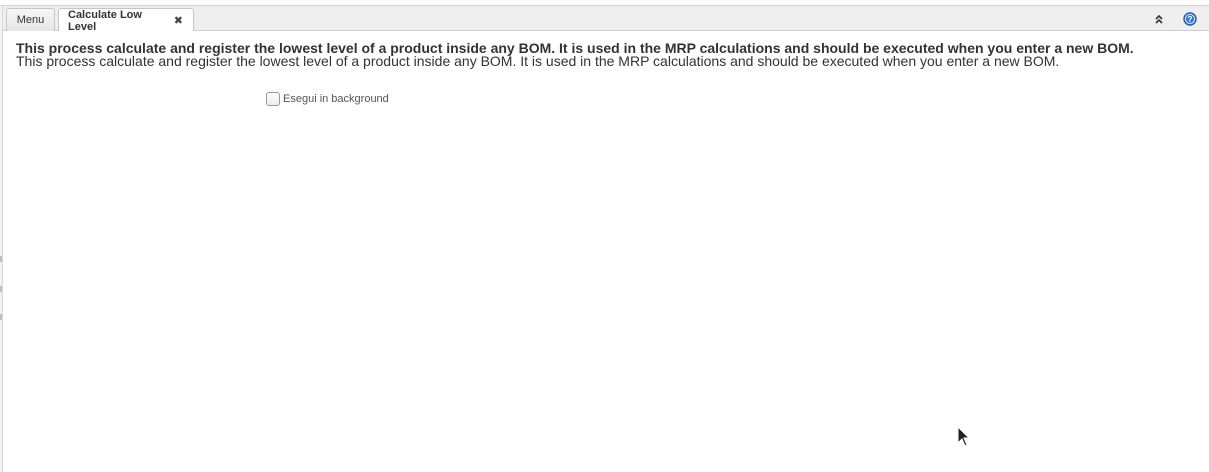 The width and height of the screenshot is (1209, 472). What do you see at coordinates (606, 19) in the screenshot?
I see `tab-bar: Menu Calculate Low Level ✖ ?` at bounding box center [606, 19].